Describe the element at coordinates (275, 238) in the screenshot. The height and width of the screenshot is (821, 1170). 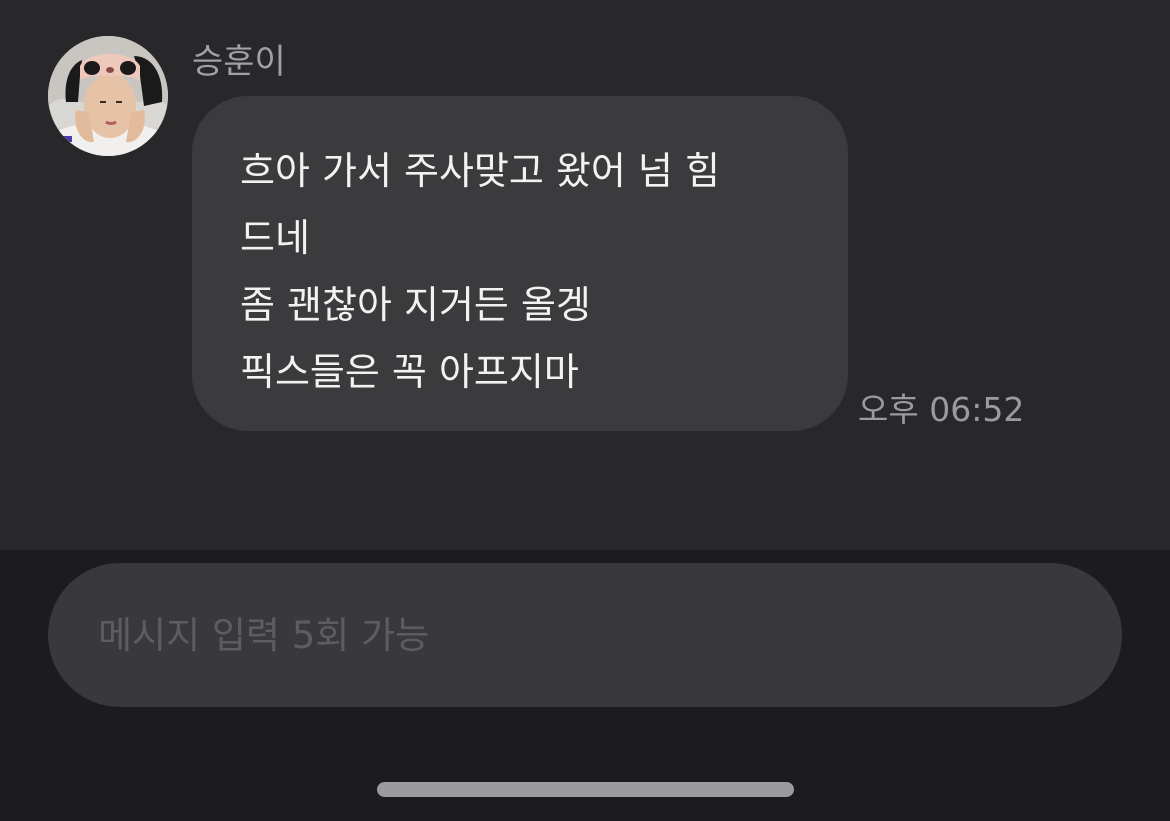
I see `message-line: 드네` at that location.